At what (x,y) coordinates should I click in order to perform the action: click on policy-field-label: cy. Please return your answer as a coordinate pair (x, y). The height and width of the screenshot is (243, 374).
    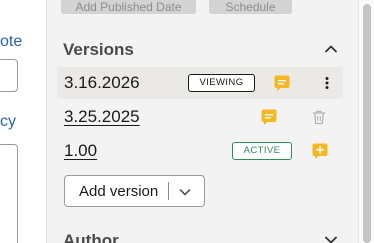
    Looking at the image, I should click on (8, 121).